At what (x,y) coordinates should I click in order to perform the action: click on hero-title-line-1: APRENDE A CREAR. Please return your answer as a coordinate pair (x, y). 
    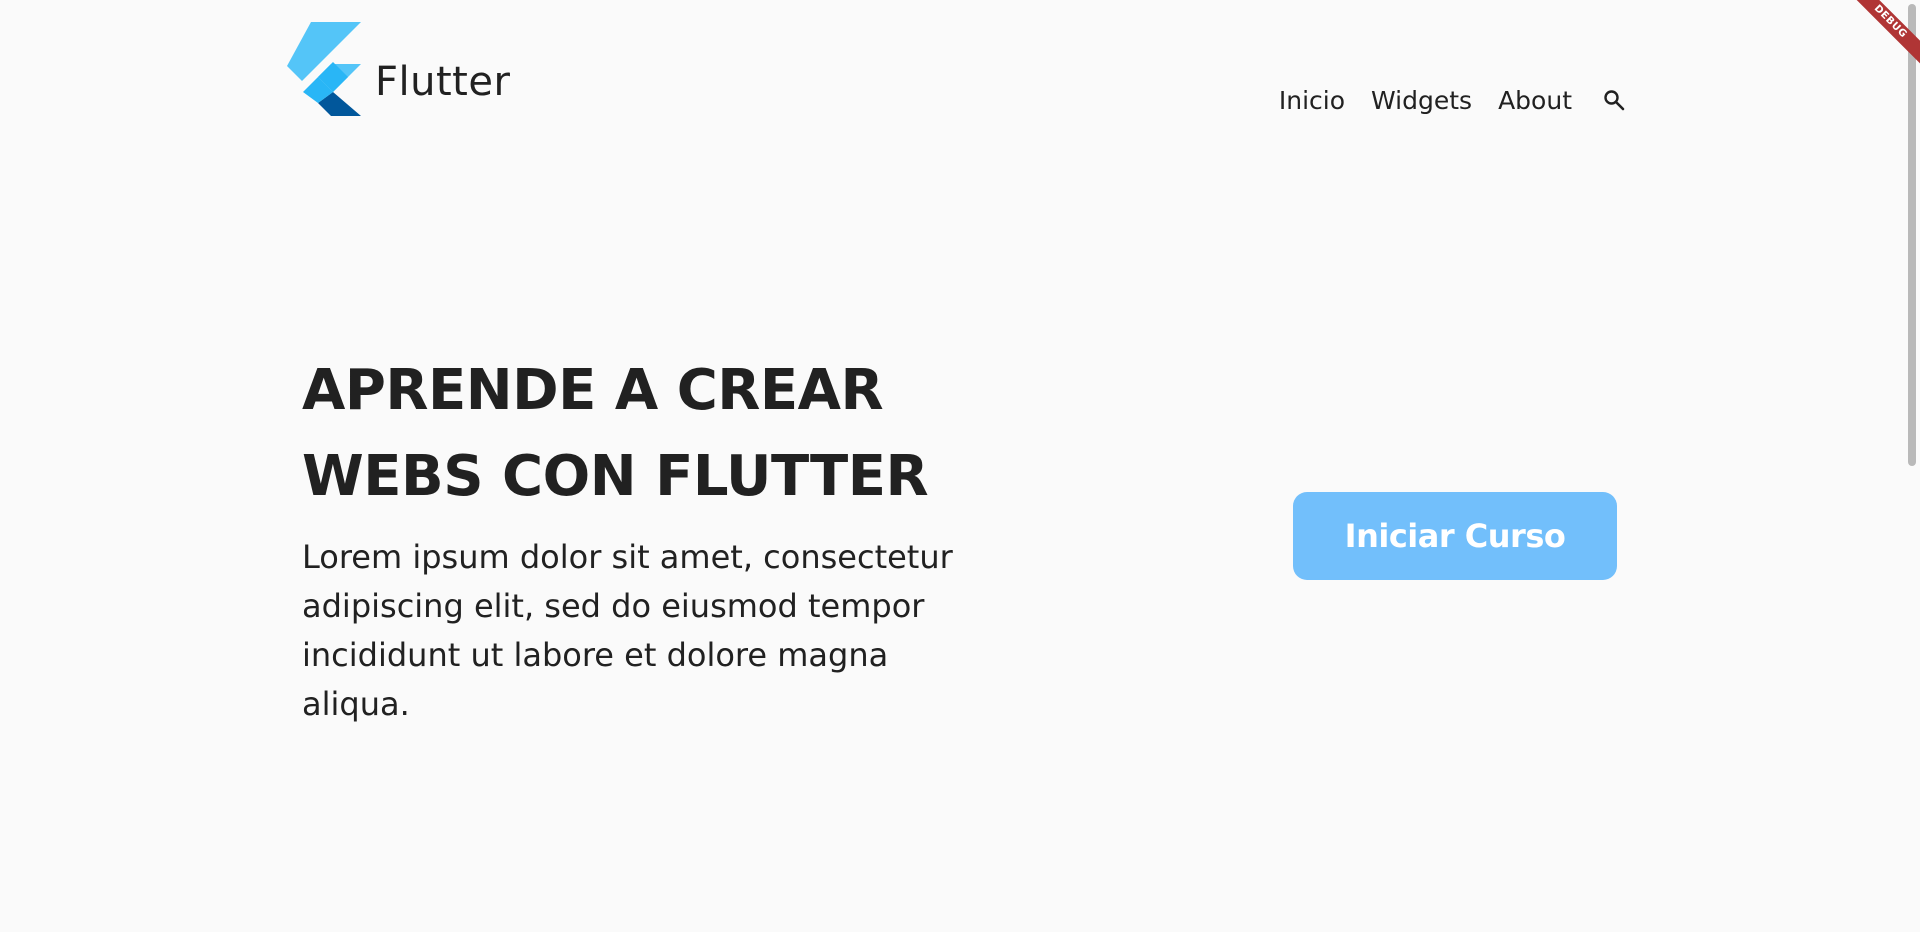
    Looking at the image, I should click on (593, 390).